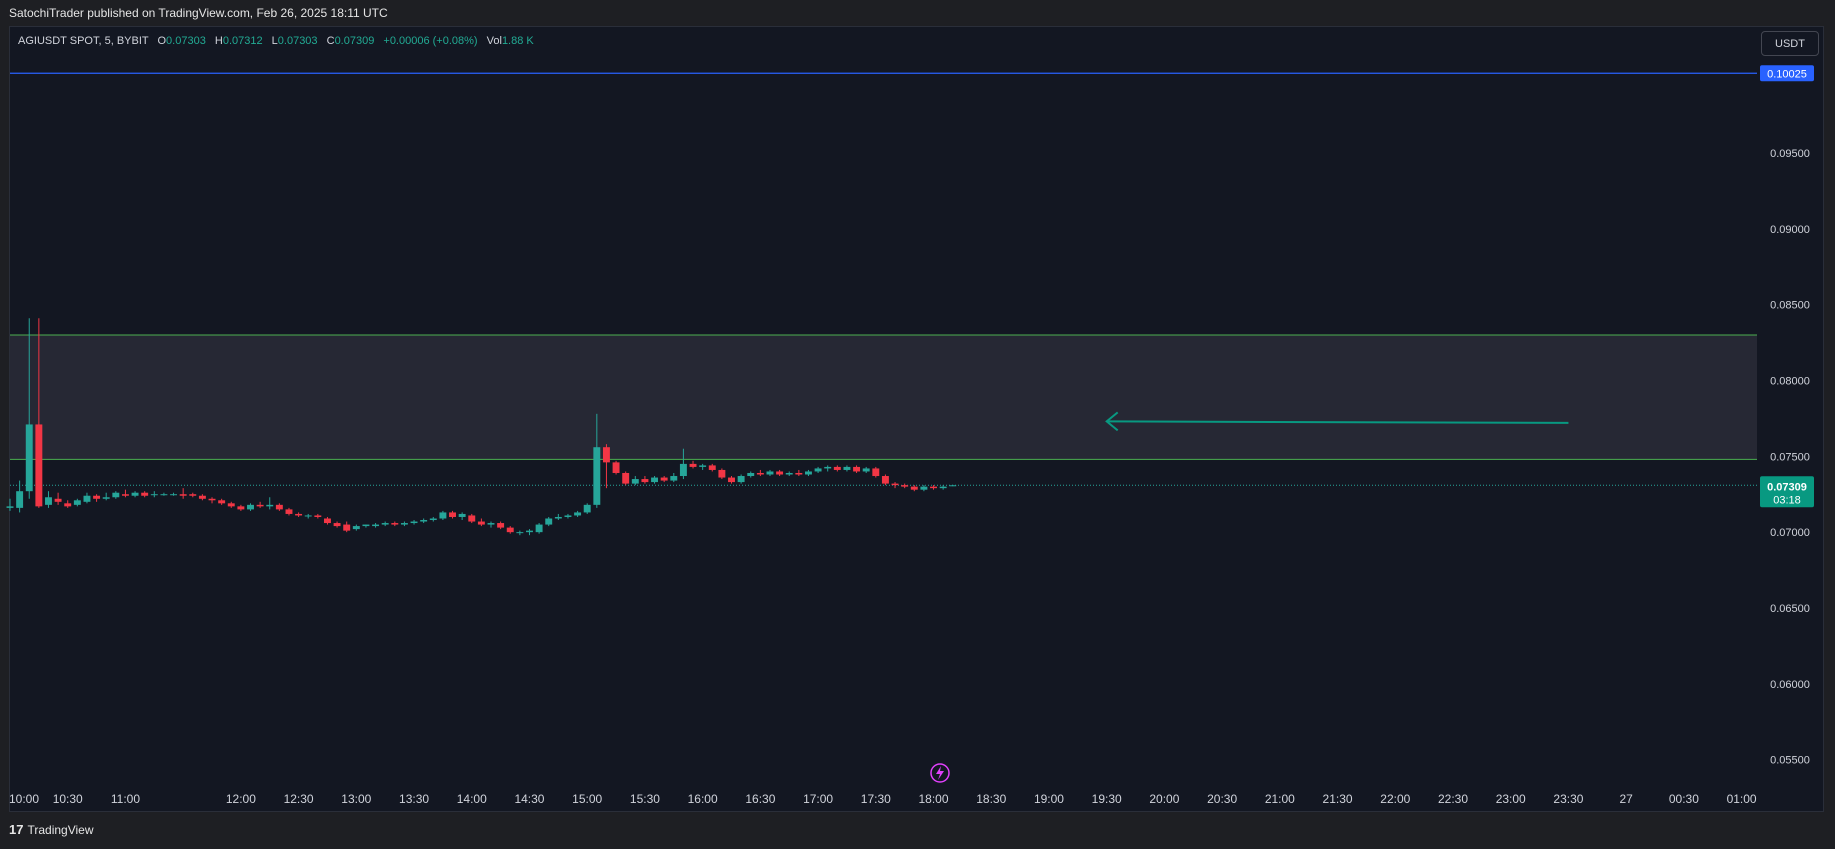 The width and height of the screenshot is (1835, 849). I want to click on lightning-bolt, so click(940, 773).